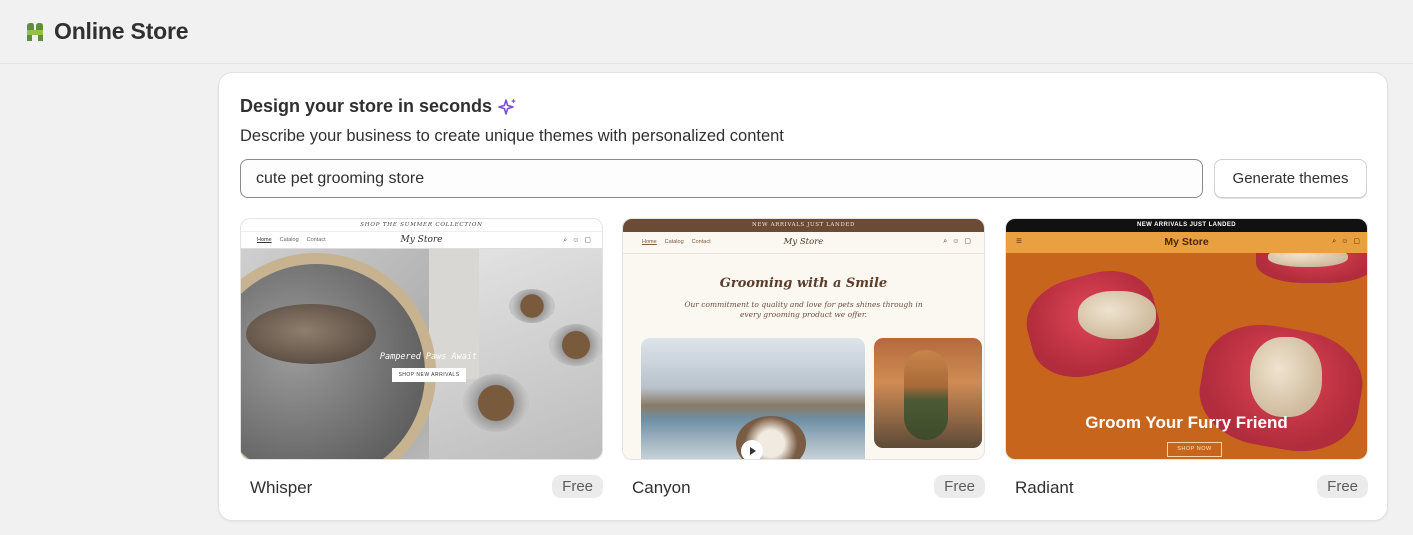 The height and width of the screenshot is (535, 1413). Describe the element at coordinates (753, 398) in the screenshot. I see `preview-video-image` at that location.